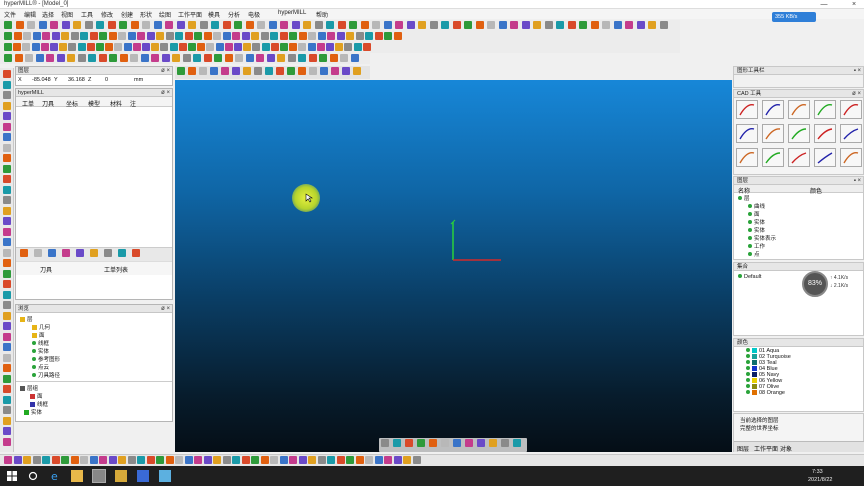 The width and height of the screenshot is (864, 486). Describe the element at coordinates (127, 14) in the screenshot. I see `menu-create: 创建` at that location.